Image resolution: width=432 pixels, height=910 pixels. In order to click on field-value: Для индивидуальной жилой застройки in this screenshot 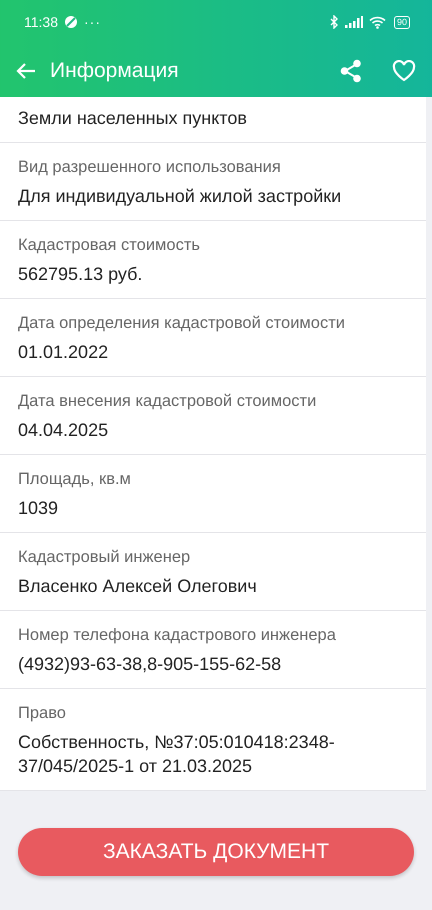, I will do `click(180, 196)`.